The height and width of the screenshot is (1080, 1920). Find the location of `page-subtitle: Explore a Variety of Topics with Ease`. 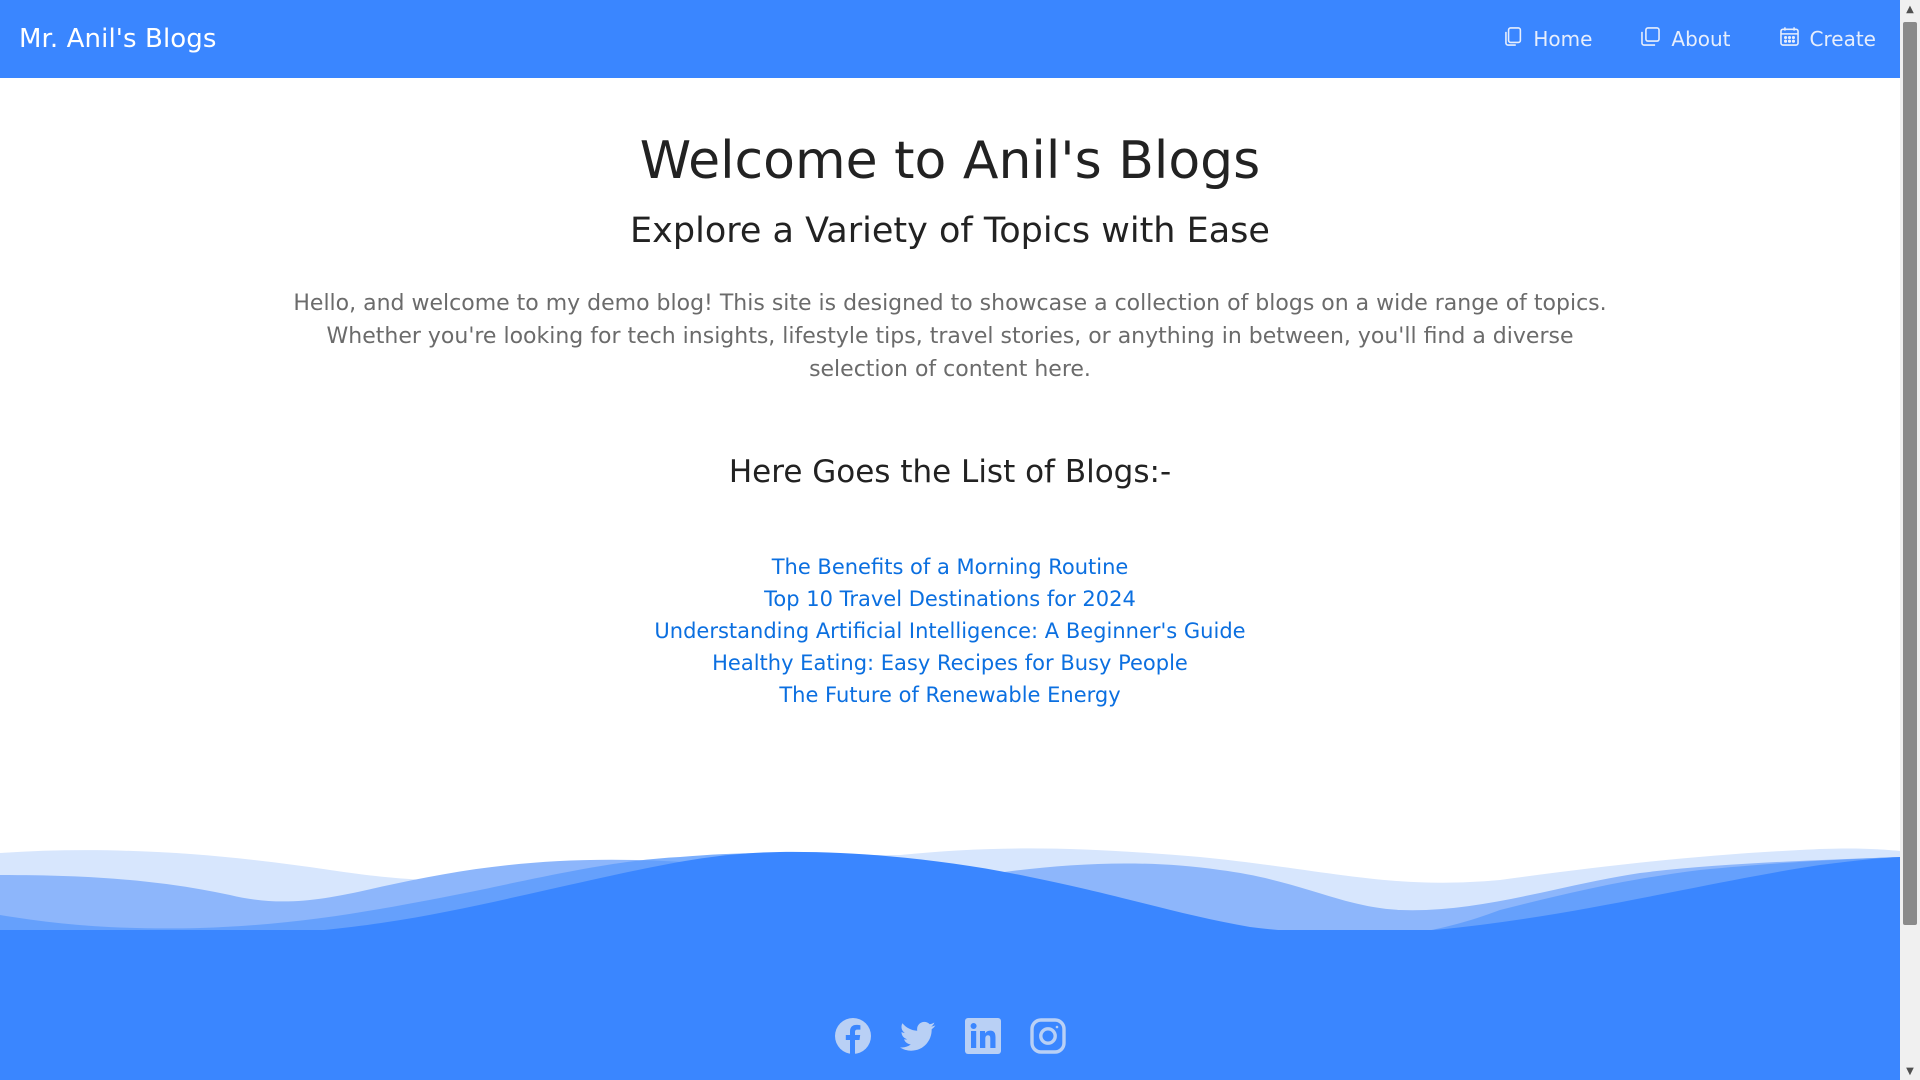

page-subtitle: Explore a Variety of Topics with Ease is located at coordinates (950, 231).